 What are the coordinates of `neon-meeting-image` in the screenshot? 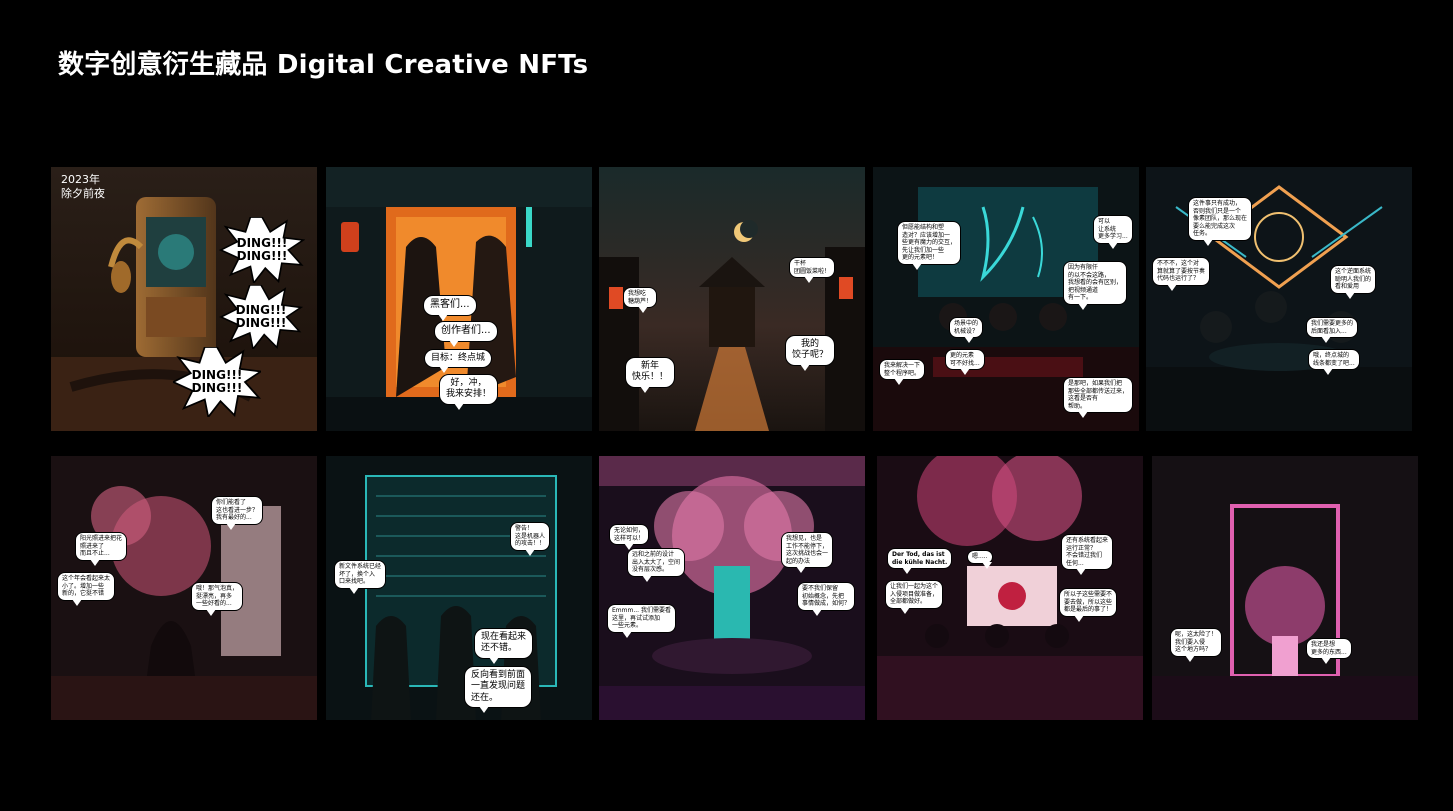 It's located at (1279, 299).